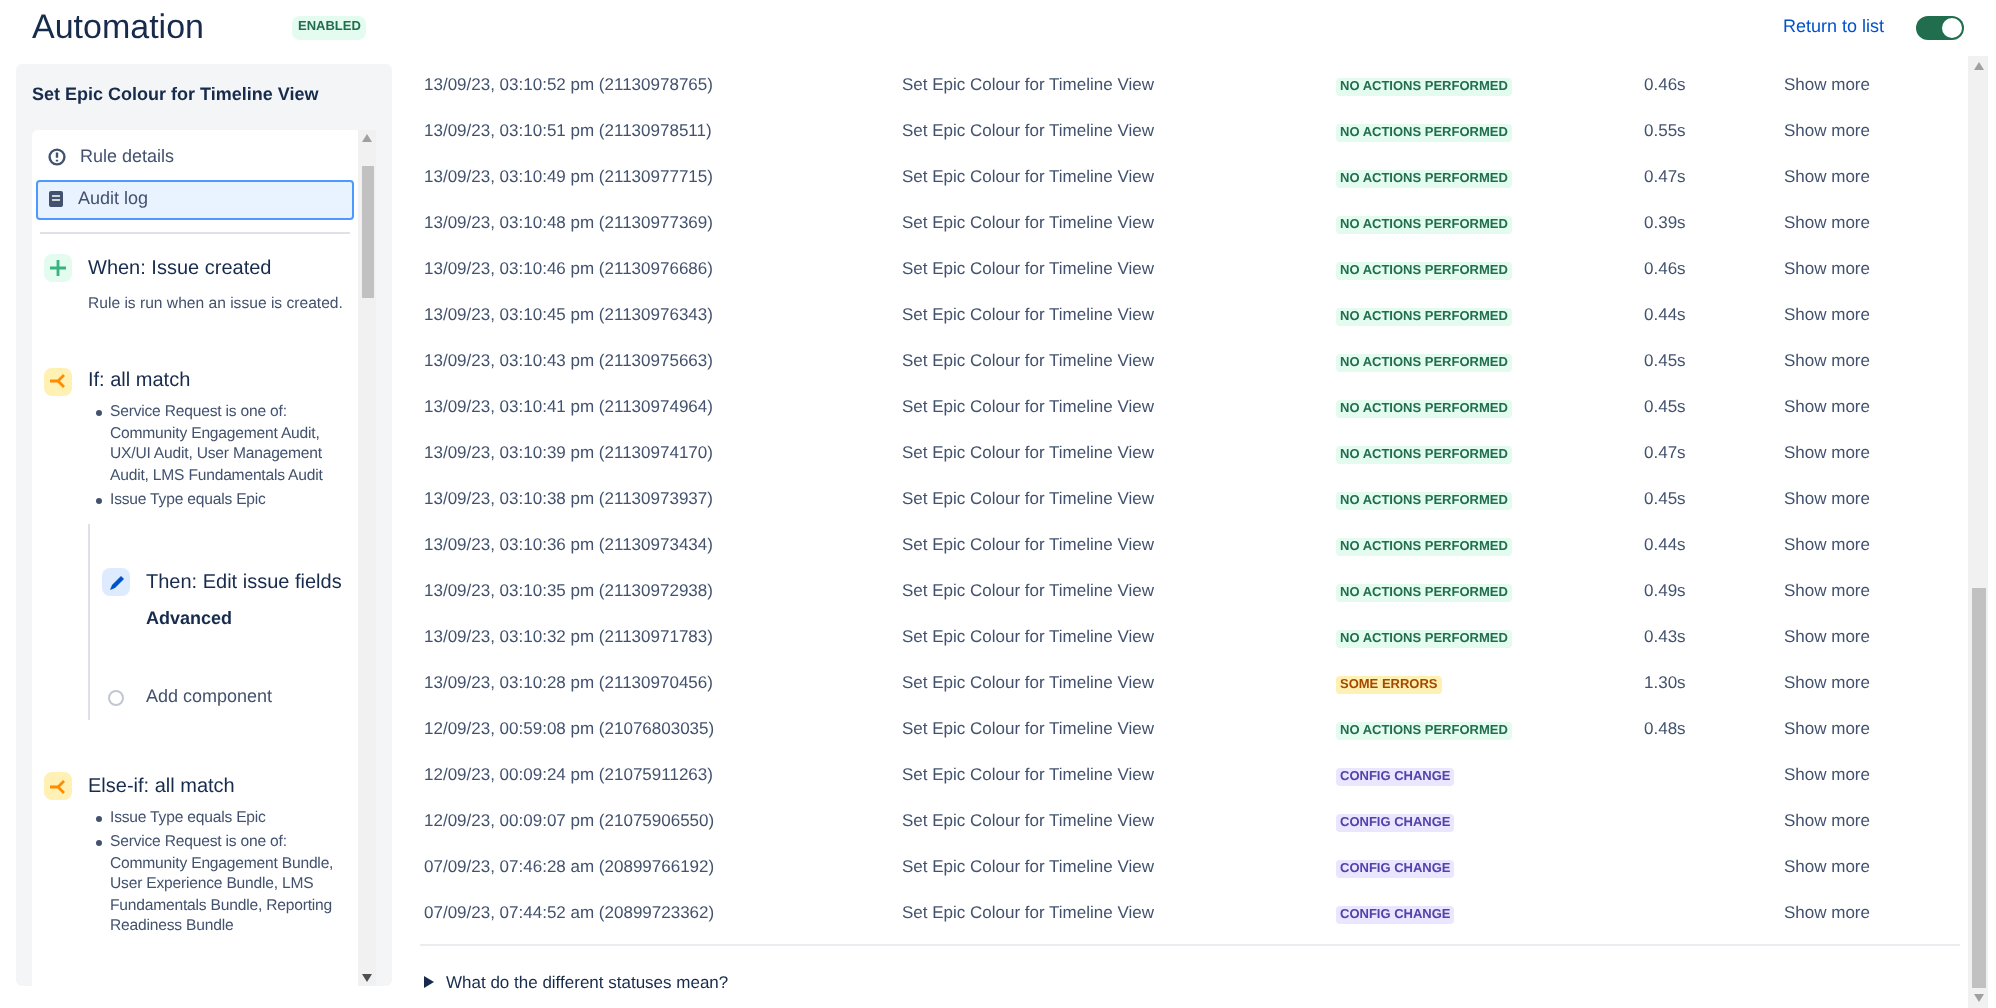 The width and height of the screenshot is (1996, 1008). Describe the element at coordinates (118, 28) in the screenshot. I see `page-title: Automation` at that location.